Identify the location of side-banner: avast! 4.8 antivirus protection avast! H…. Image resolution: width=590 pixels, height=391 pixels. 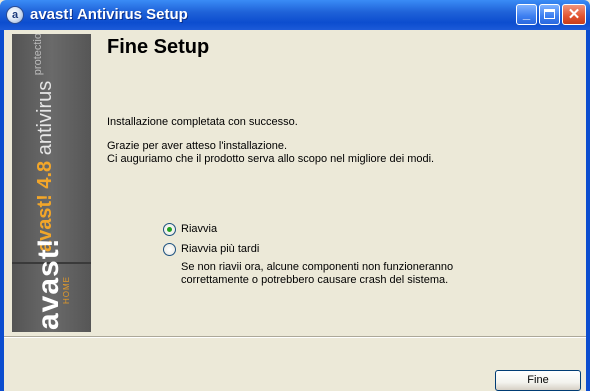
(51, 183).